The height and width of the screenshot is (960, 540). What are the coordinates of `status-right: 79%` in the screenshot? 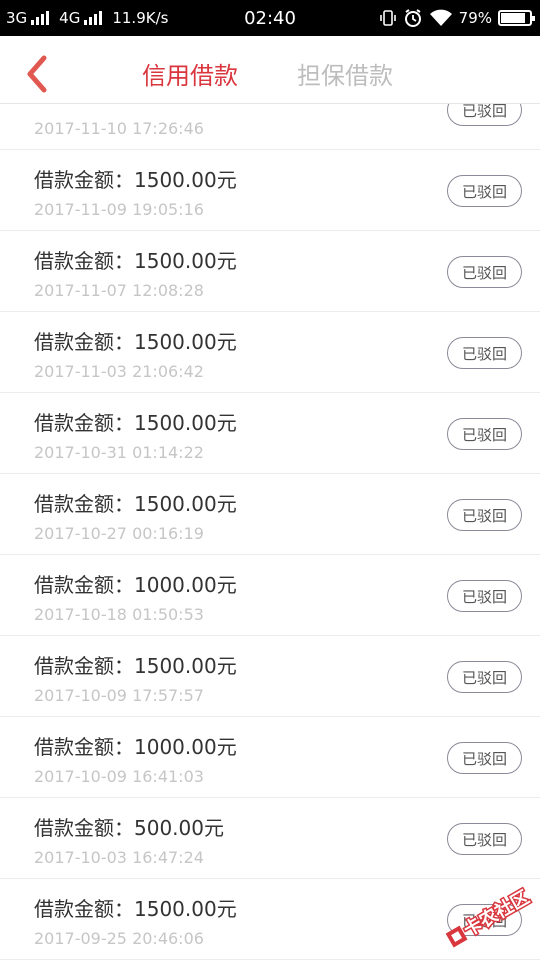 It's located at (457, 18).